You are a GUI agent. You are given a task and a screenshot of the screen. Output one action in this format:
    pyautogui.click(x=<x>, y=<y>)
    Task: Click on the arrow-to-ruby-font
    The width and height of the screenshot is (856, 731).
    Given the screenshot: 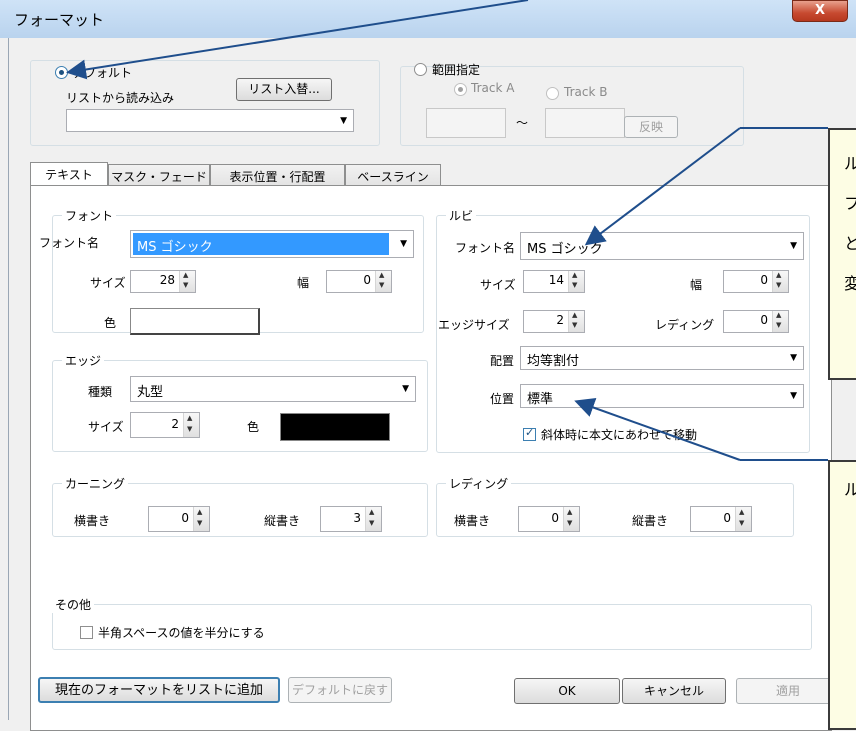 What is the action you would take?
    pyautogui.click(x=662, y=186)
    